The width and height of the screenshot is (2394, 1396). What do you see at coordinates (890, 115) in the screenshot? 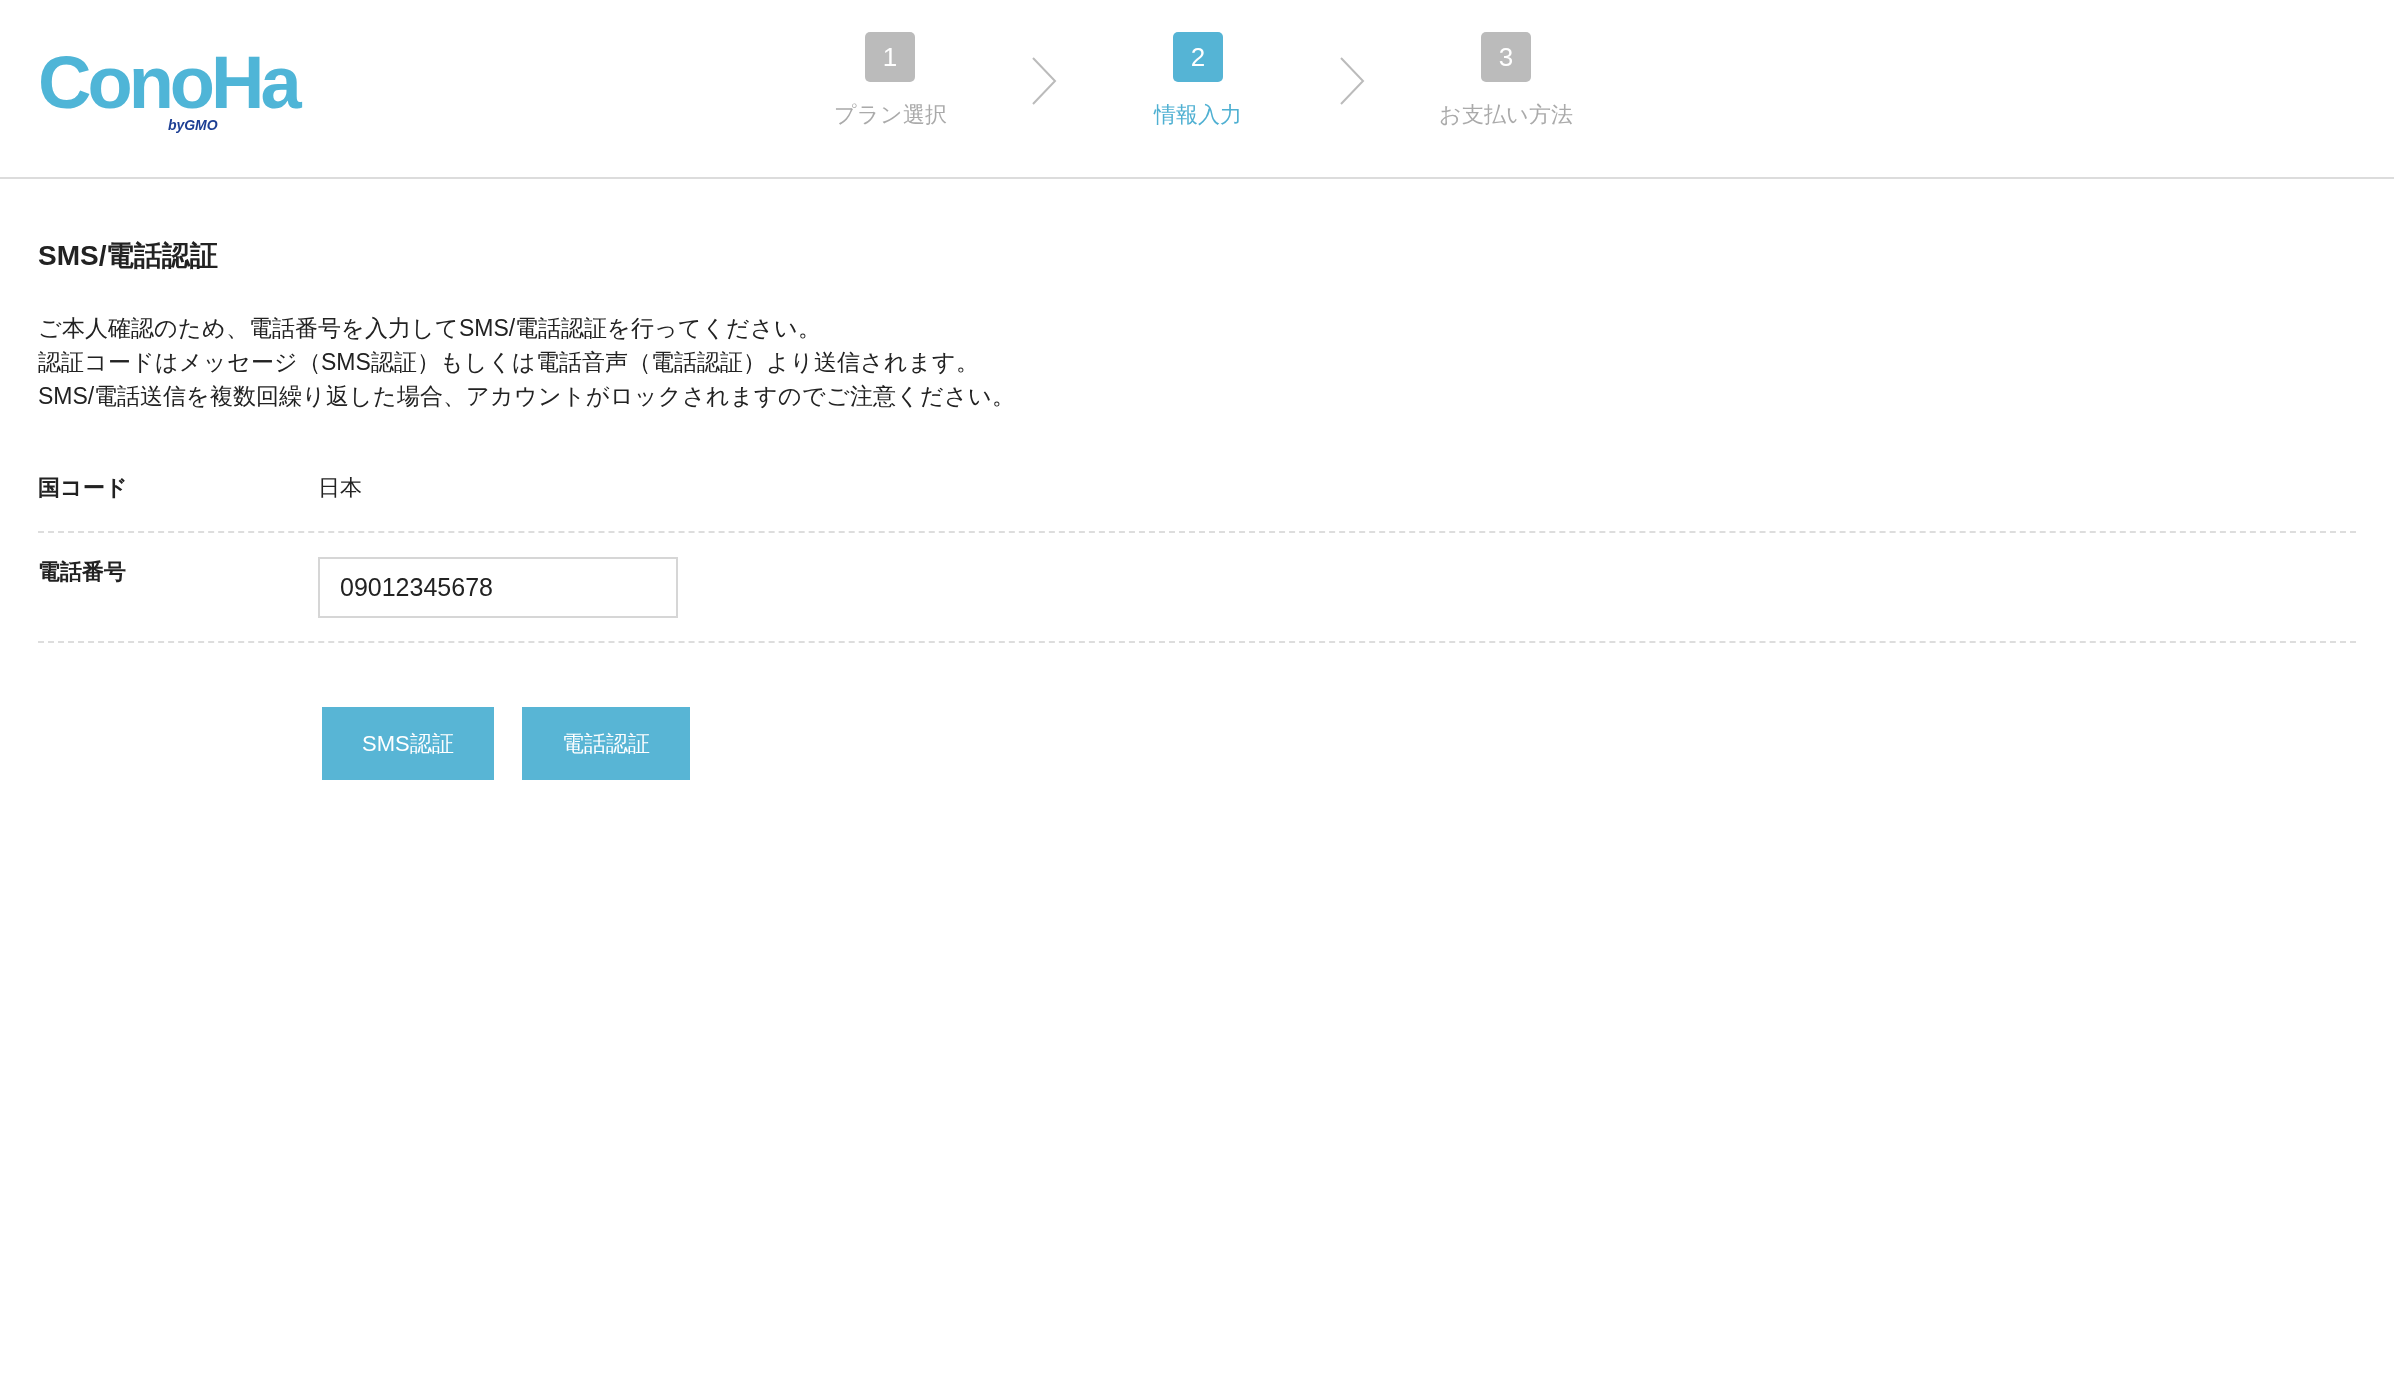
I see `step-label: プラン選択` at bounding box center [890, 115].